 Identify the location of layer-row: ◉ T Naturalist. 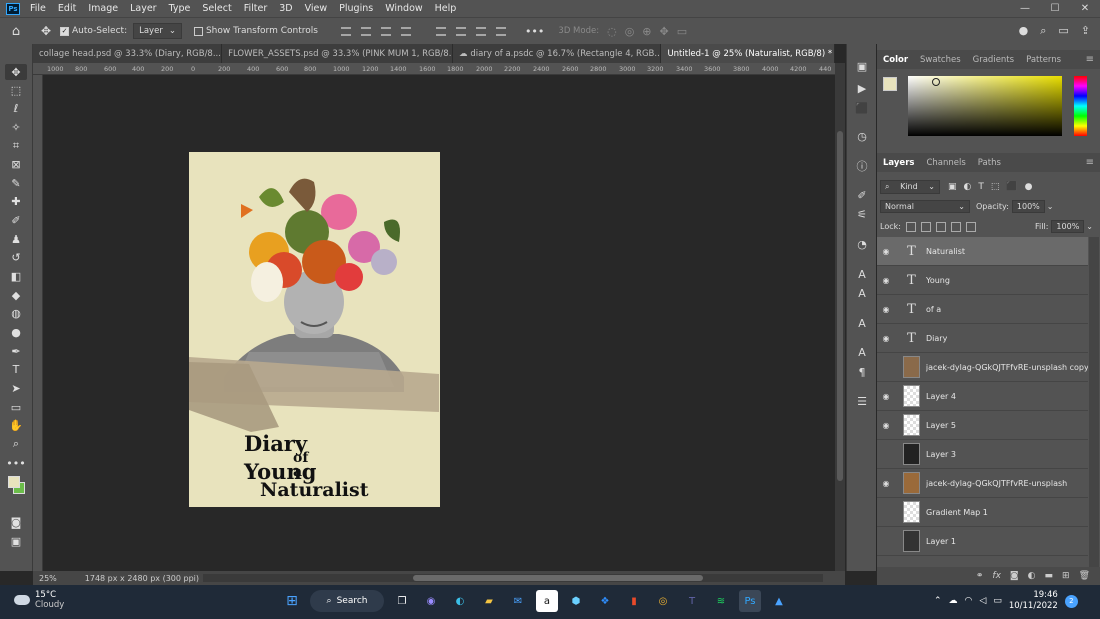
(982, 251).